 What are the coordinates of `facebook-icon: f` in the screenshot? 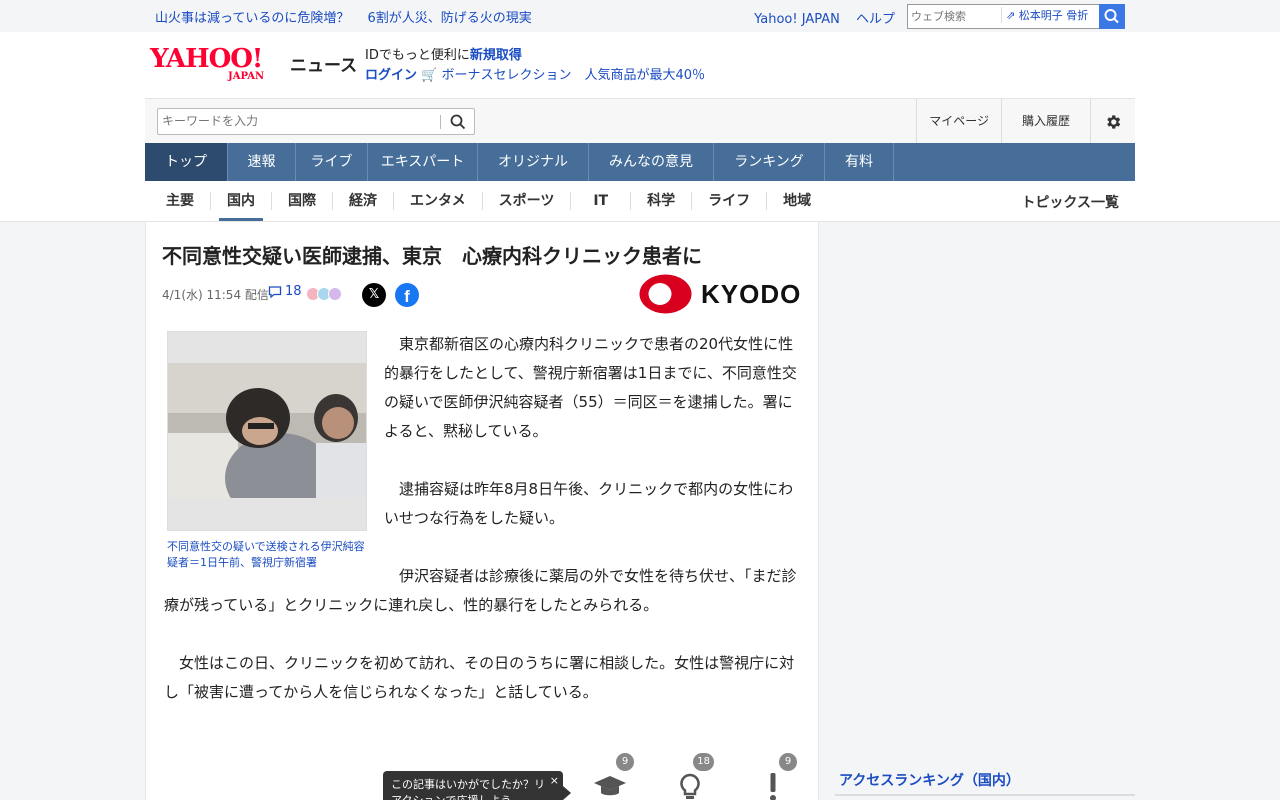 It's located at (407, 296).